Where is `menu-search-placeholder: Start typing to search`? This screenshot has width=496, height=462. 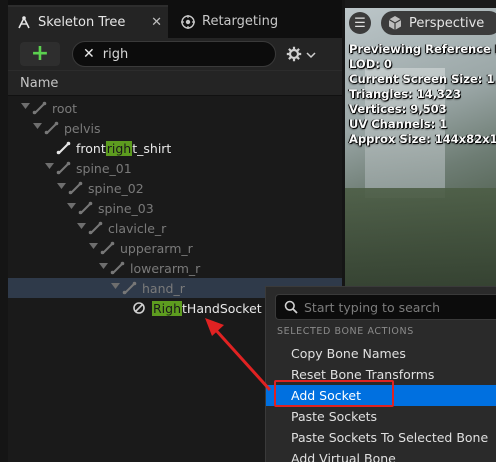 menu-search-placeholder: Start typing to search is located at coordinates (372, 307).